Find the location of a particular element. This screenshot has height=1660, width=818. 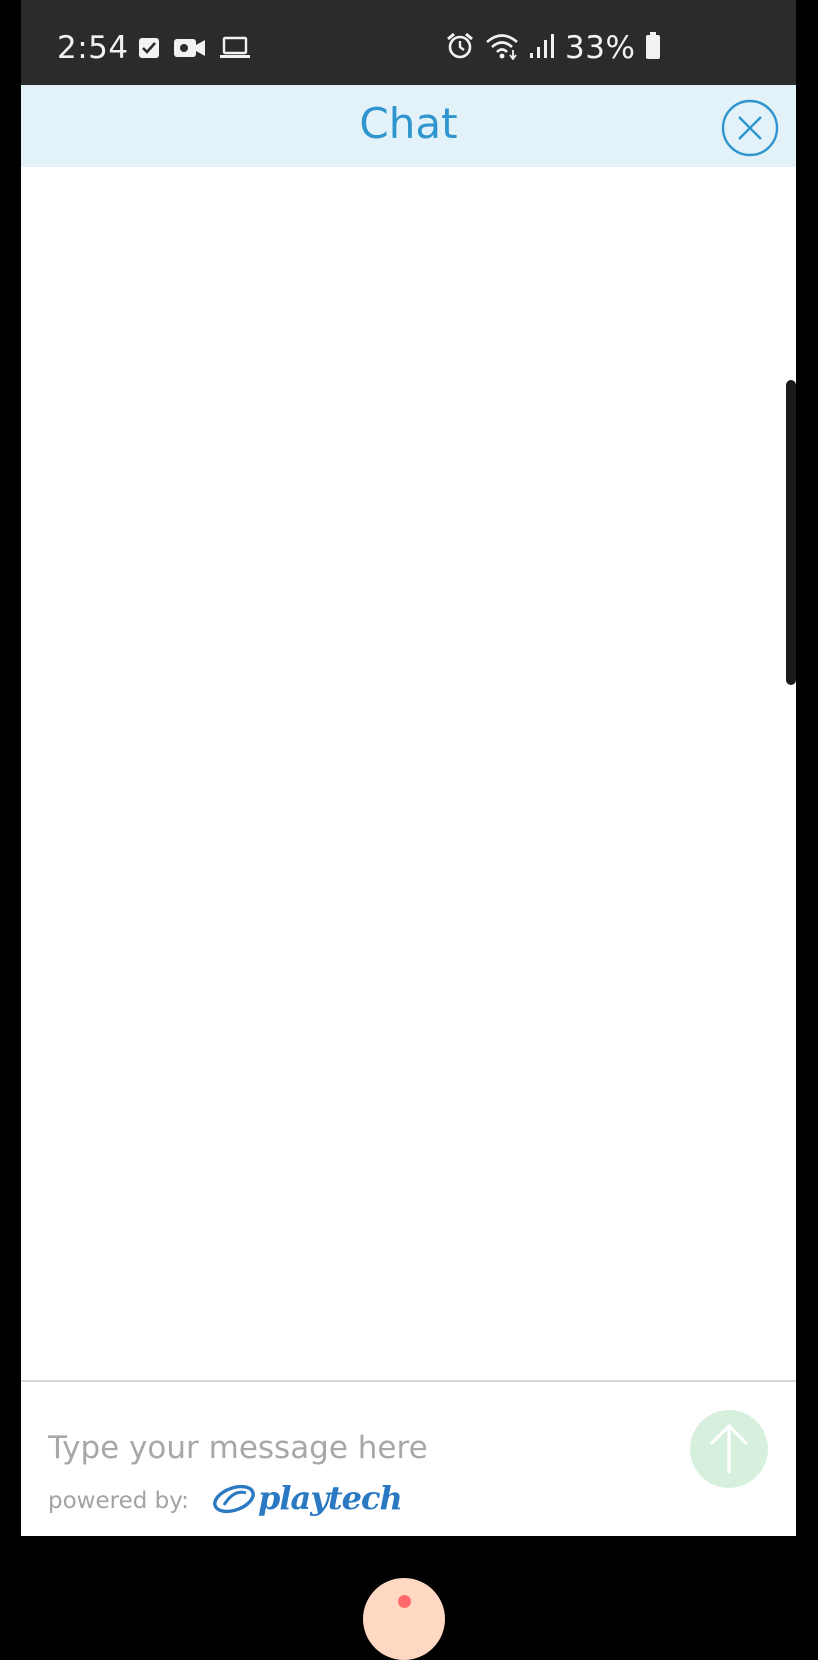

powered-by-label: powered by: is located at coordinates (118, 1501).